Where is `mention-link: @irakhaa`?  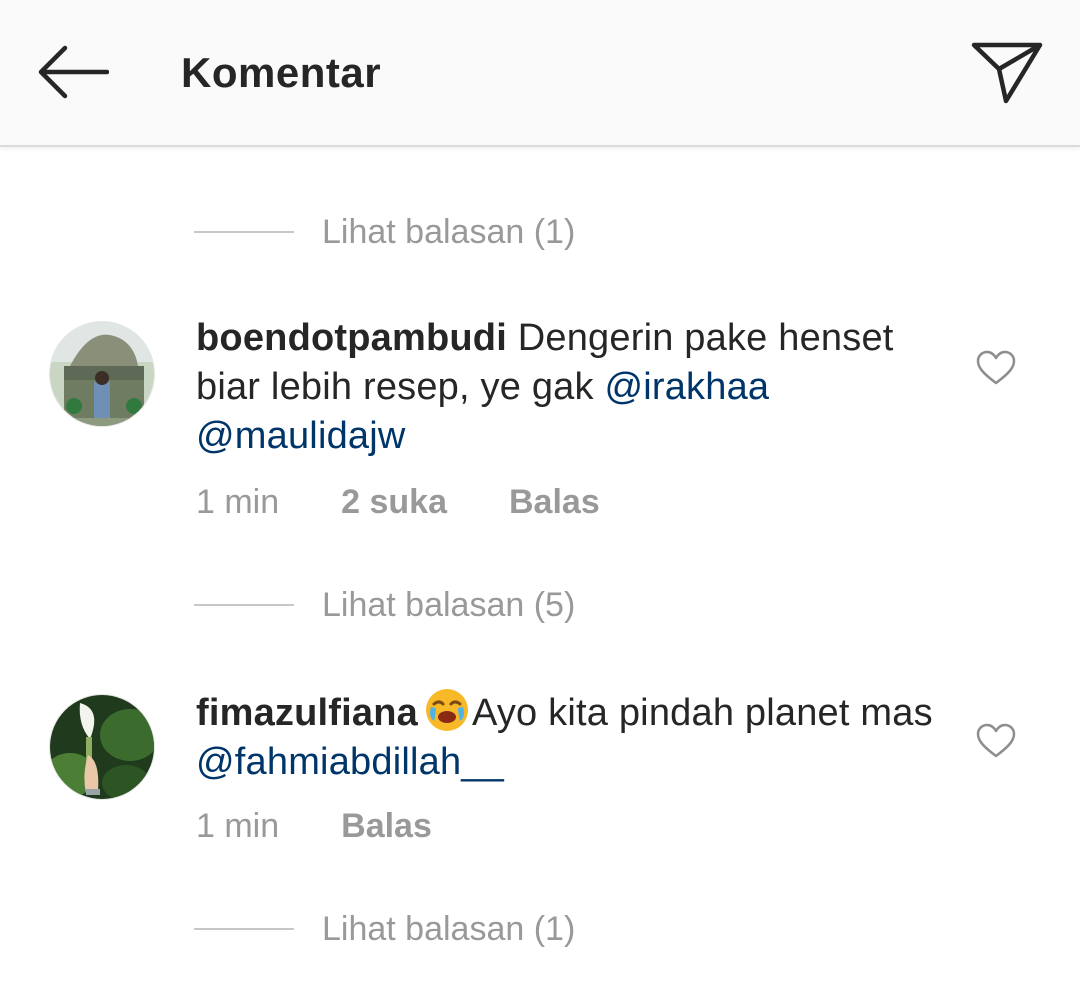 mention-link: @irakhaa is located at coordinates (686, 387).